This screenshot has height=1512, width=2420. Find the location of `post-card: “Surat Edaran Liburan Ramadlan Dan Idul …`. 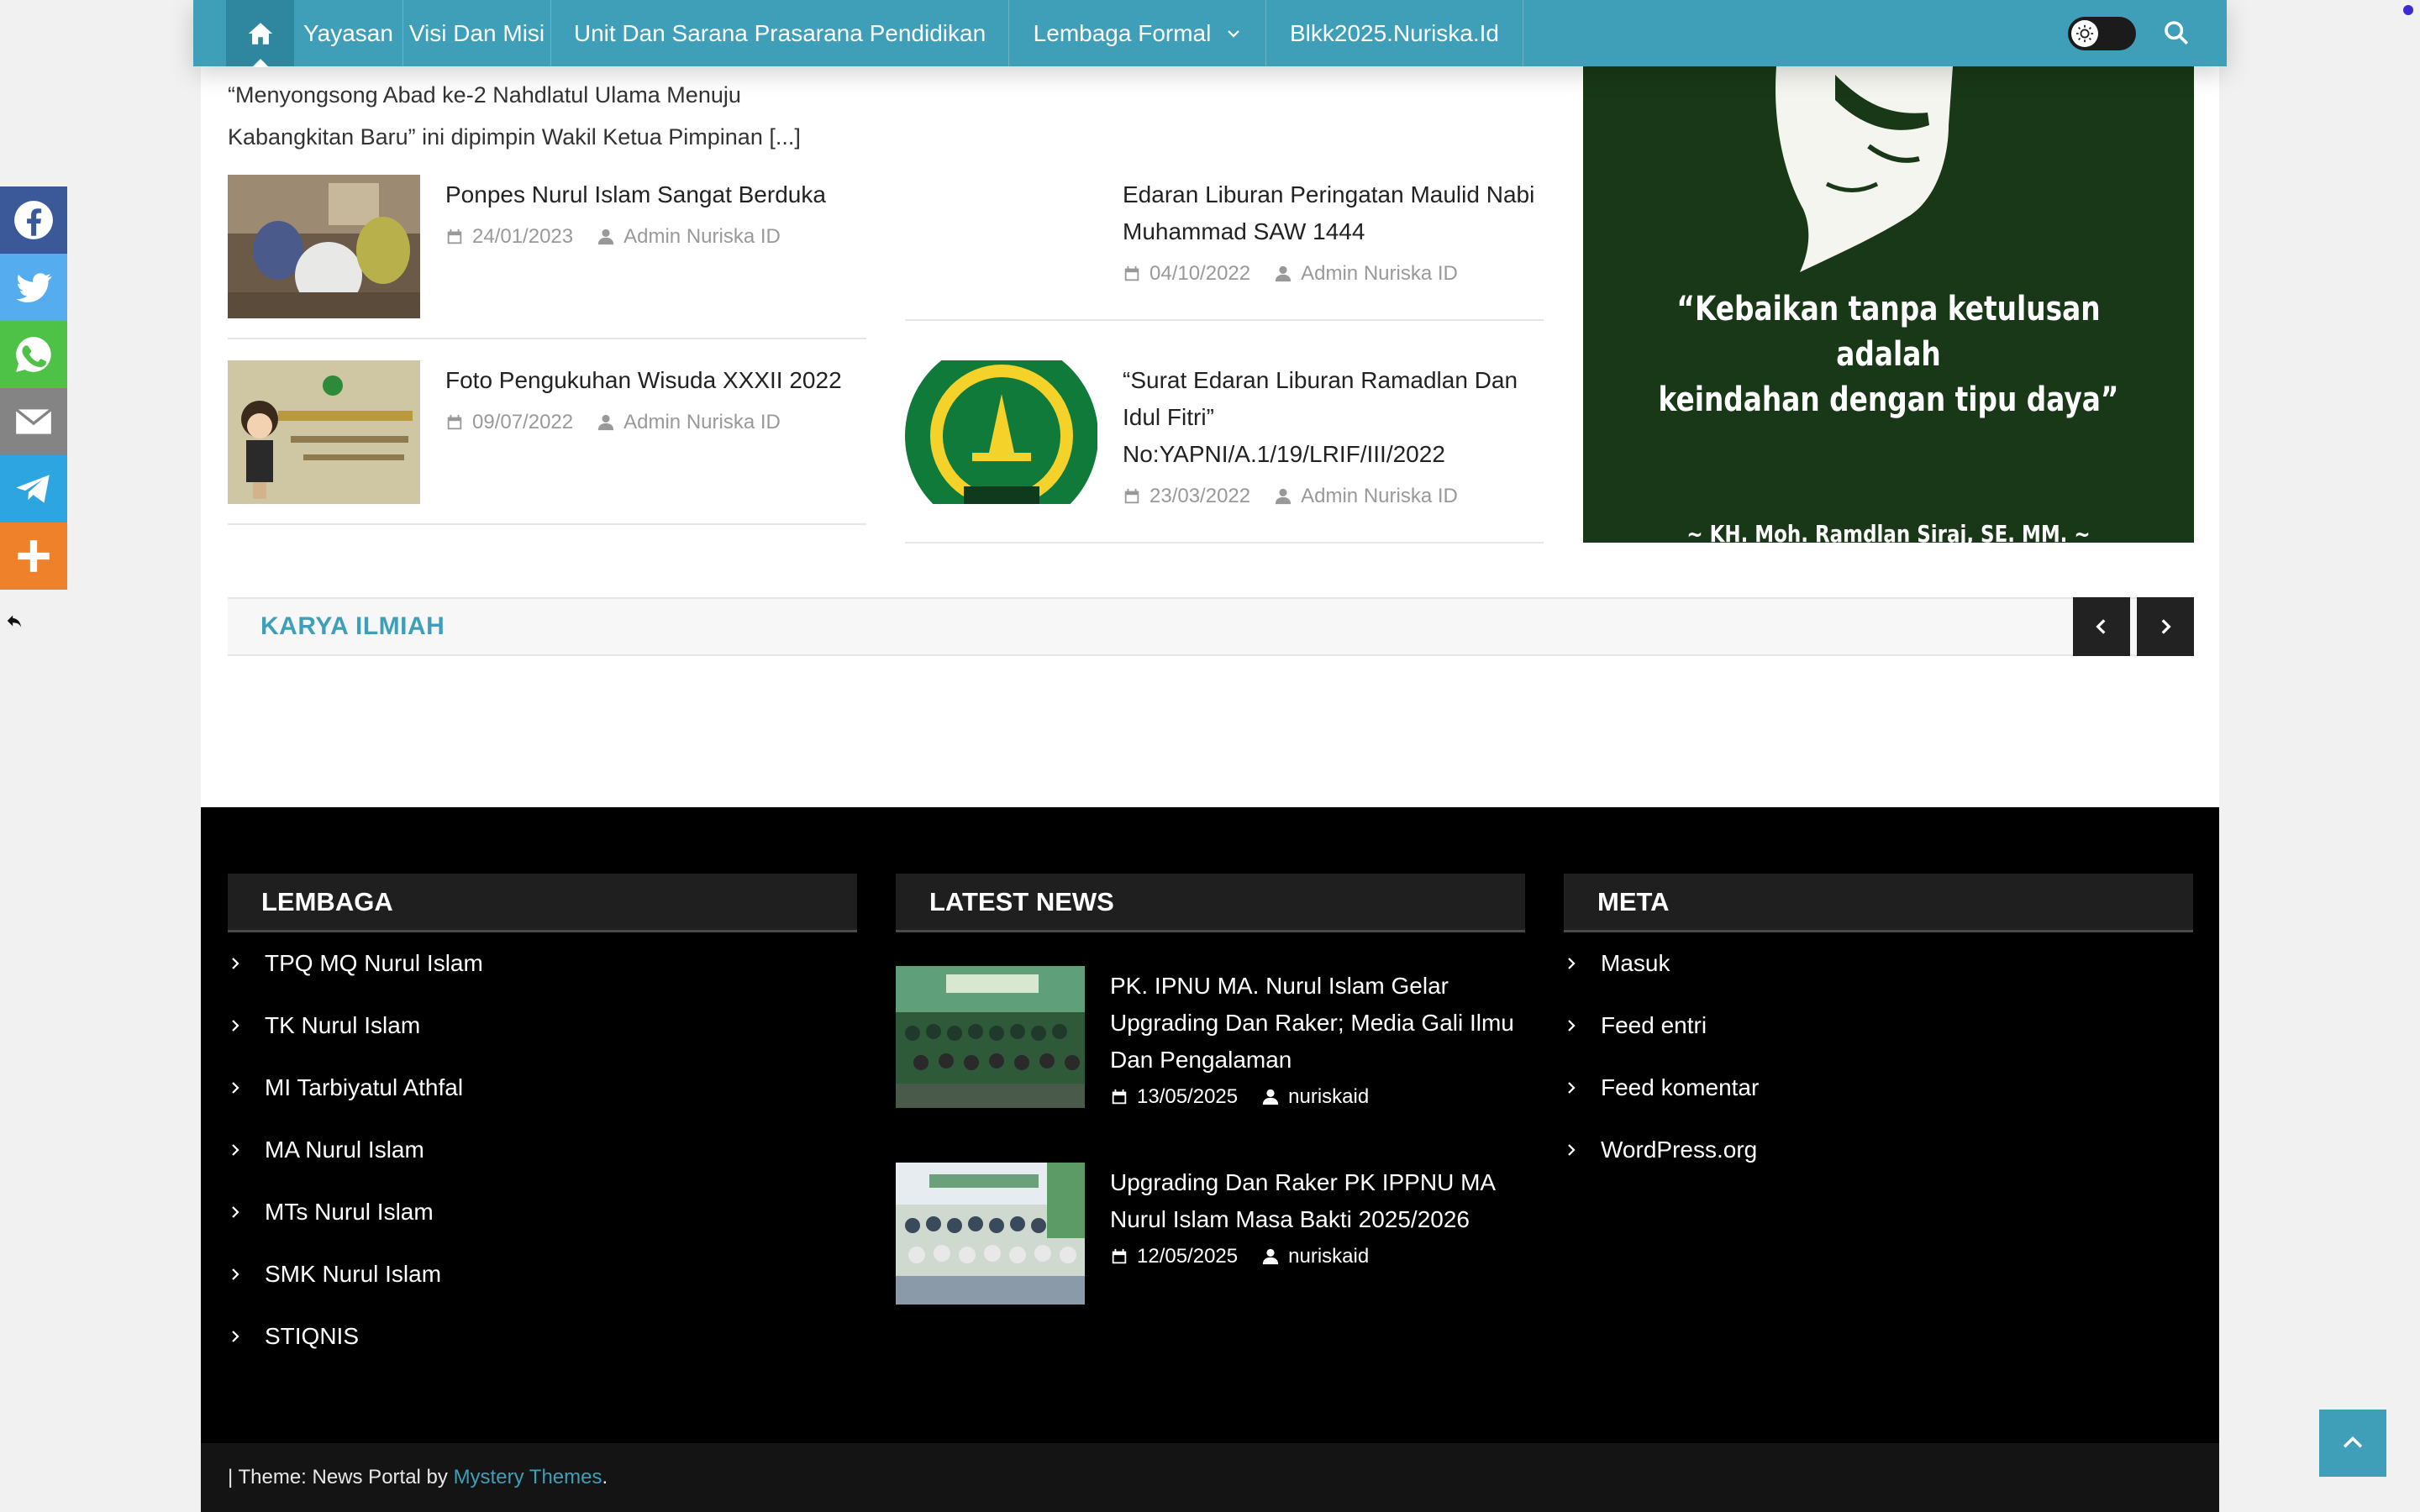

post-card: “Surat Edaran Liburan Ramadlan Dan Idul … is located at coordinates (1225, 452).